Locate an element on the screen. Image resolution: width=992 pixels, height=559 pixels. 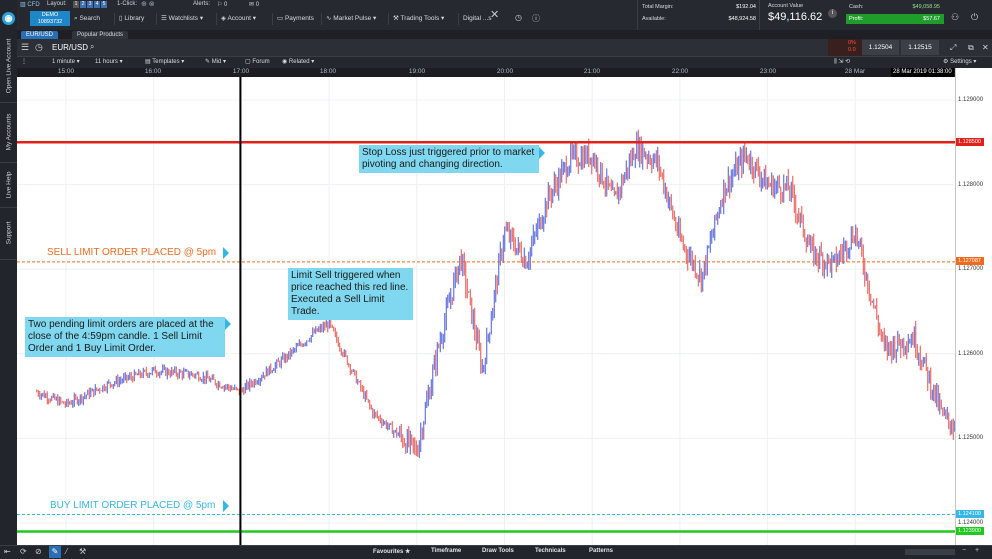
alerts-count-value: 0 is located at coordinates (226, 5).